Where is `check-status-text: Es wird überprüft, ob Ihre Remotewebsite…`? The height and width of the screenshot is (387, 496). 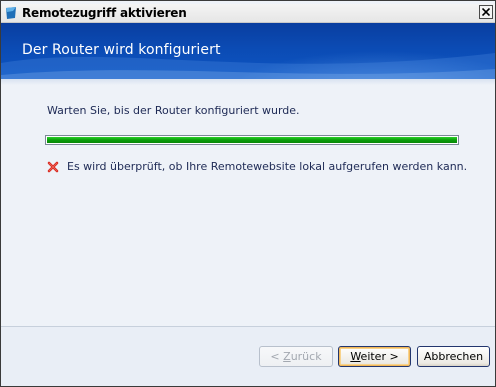 check-status-text: Es wird überprüft, ob Ihre Remotewebsite… is located at coordinates (267, 166).